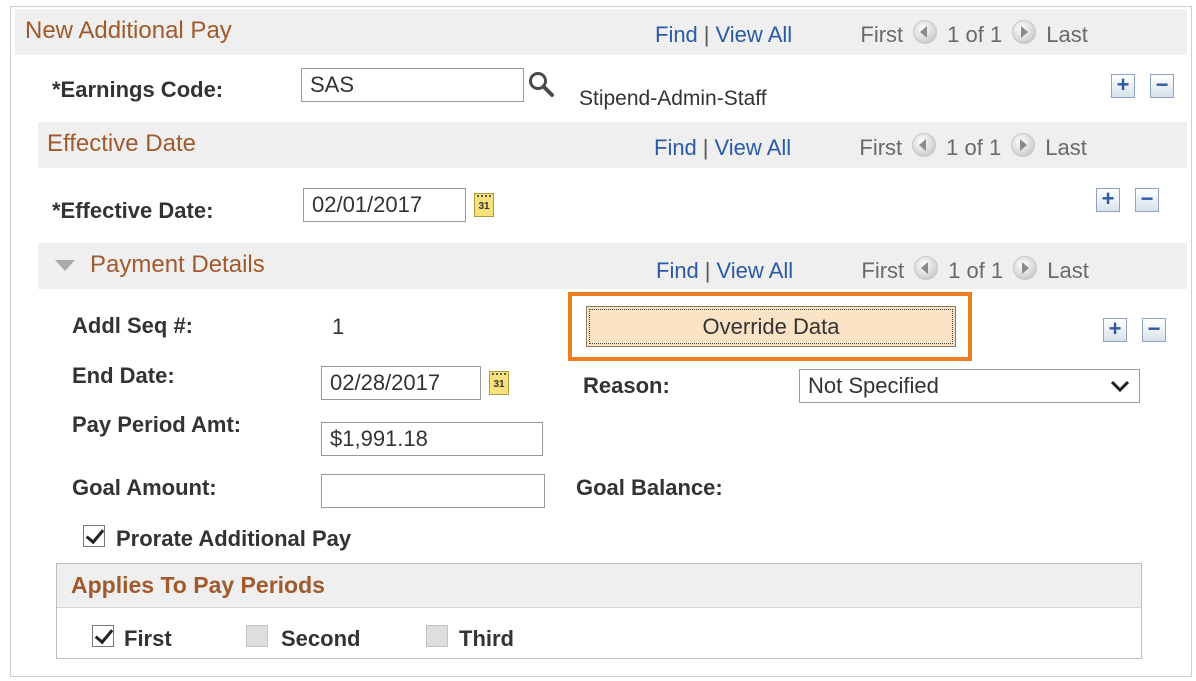 The width and height of the screenshot is (1196, 681). What do you see at coordinates (65, 265) in the screenshot?
I see `collapse-triangle-icon` at bounding box center [65, 265].